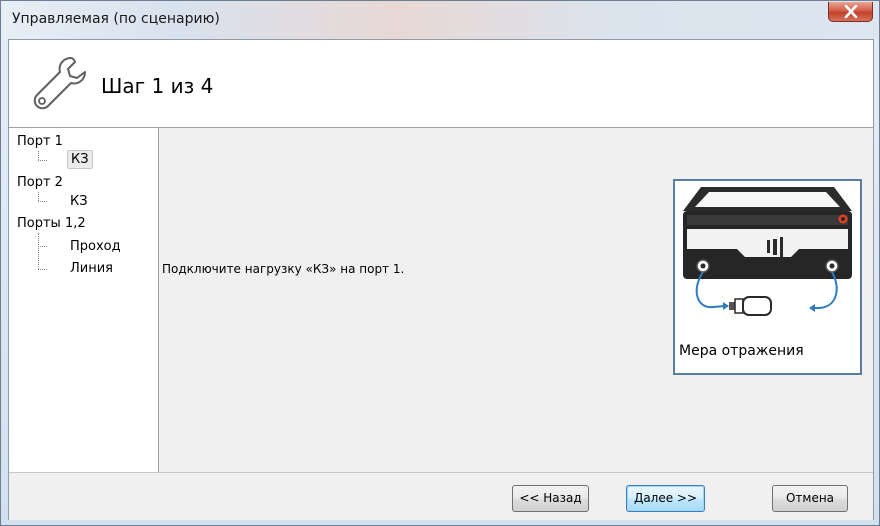 The width and height of the screenshot is (880, 526). Describe the element at coordinates (550, 498) in the screenshot. I see `back-button: << Назад` at that location.